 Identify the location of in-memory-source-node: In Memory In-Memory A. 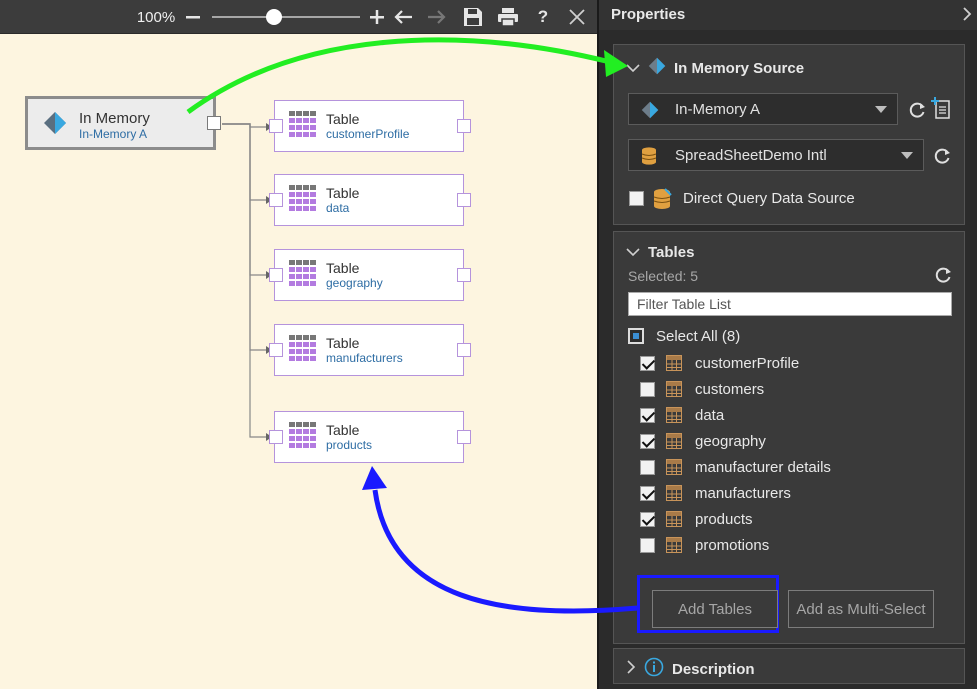
(120, 123).